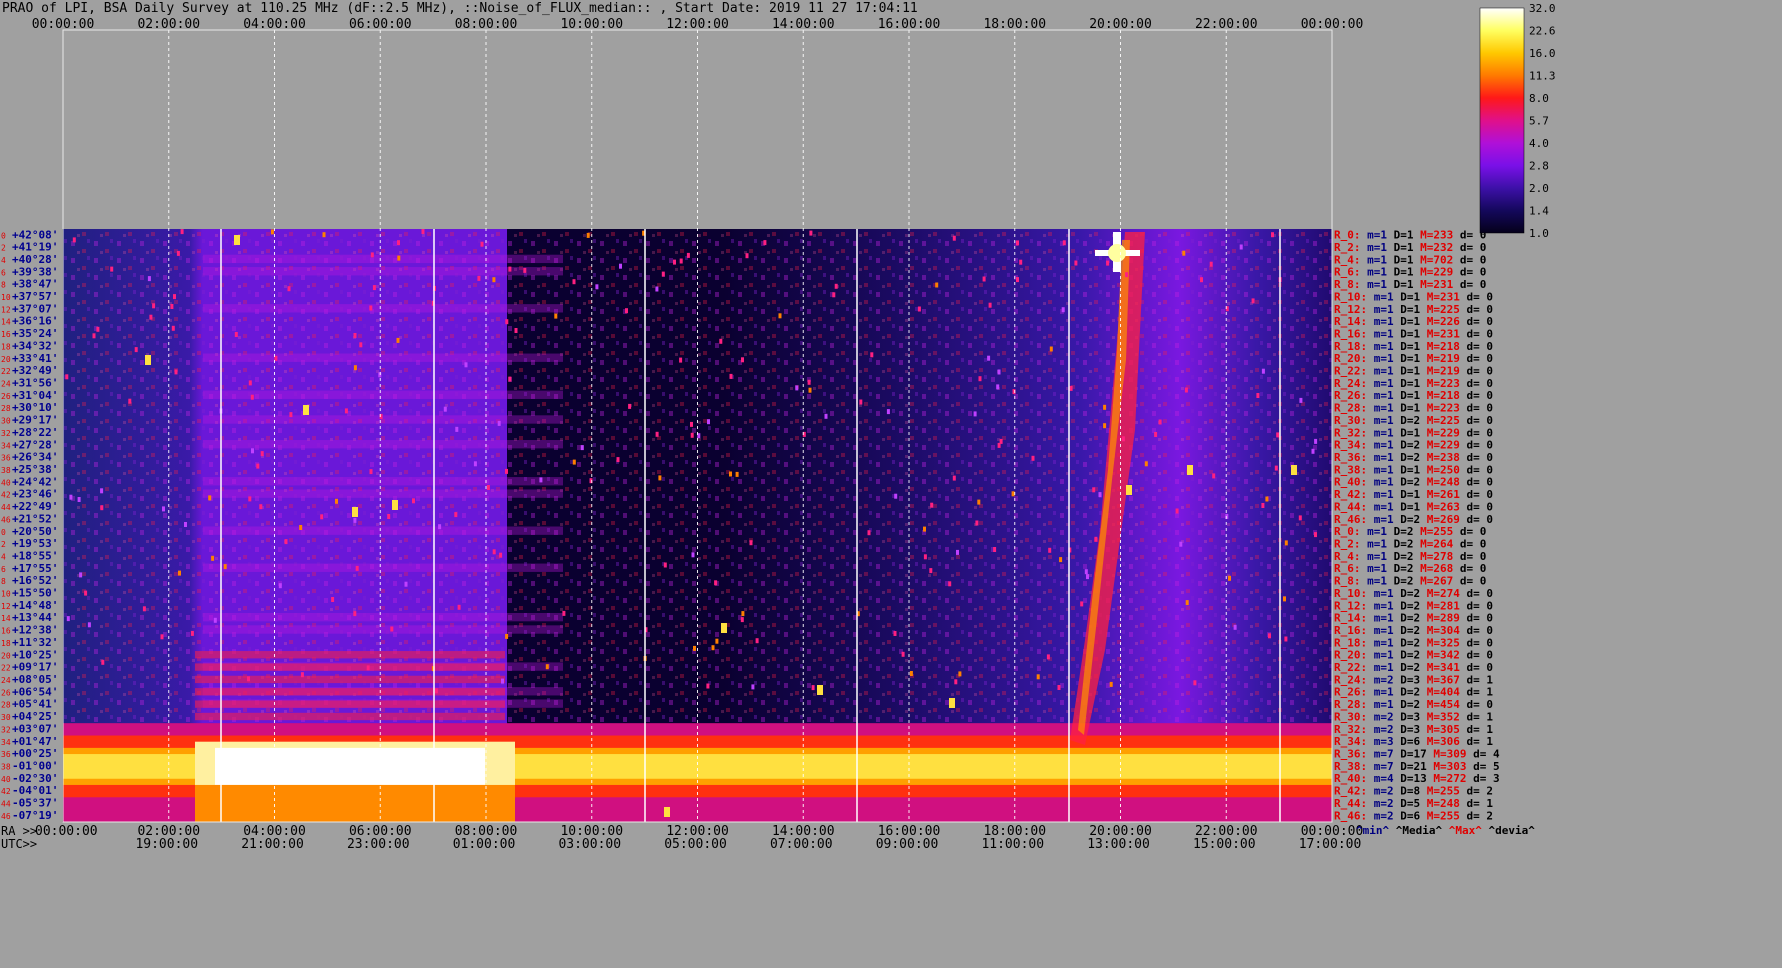 Image resolution: width=1782 pixels, height=968 pixels. Describe the element at coordinates (6, 729) in the screenshot. I see `row-index: 32` at that location.